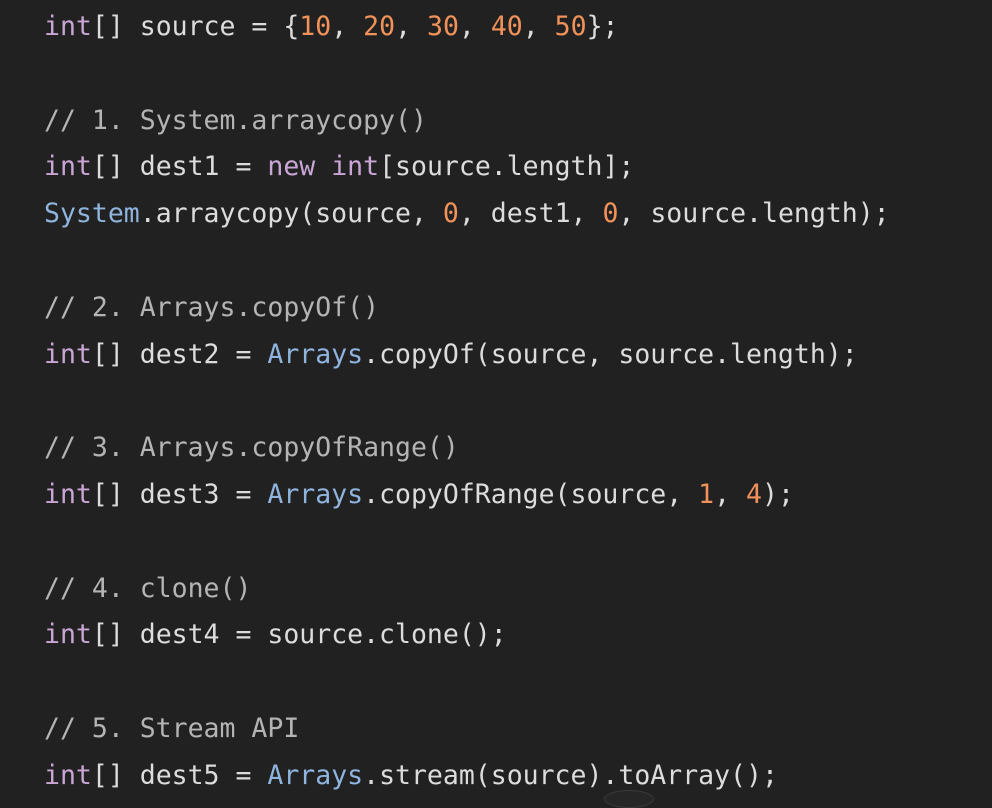  I want to click on scroll-down-indicator, so click(629, 799).